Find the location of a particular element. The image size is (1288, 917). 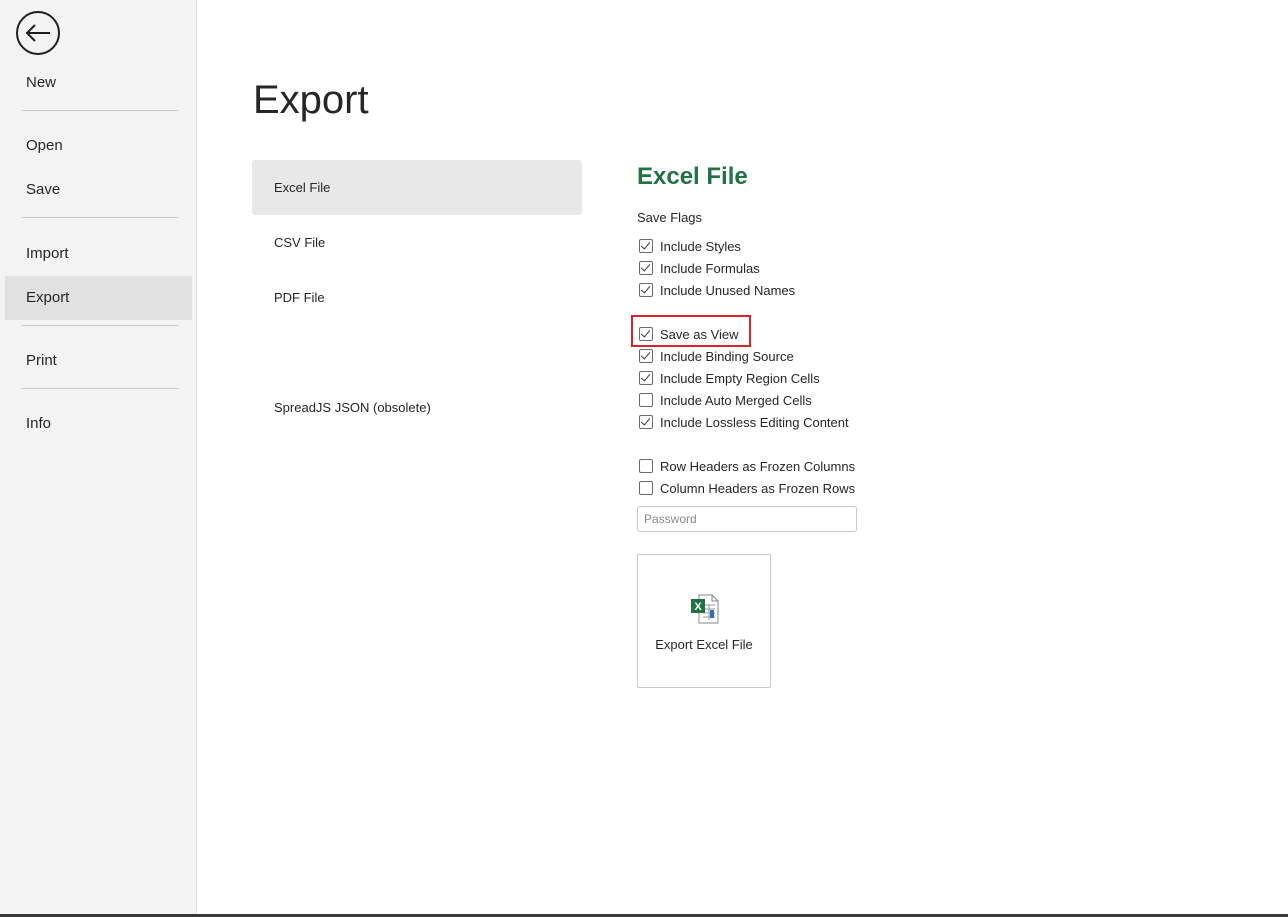

password-input is located at coordinates (747, 519).